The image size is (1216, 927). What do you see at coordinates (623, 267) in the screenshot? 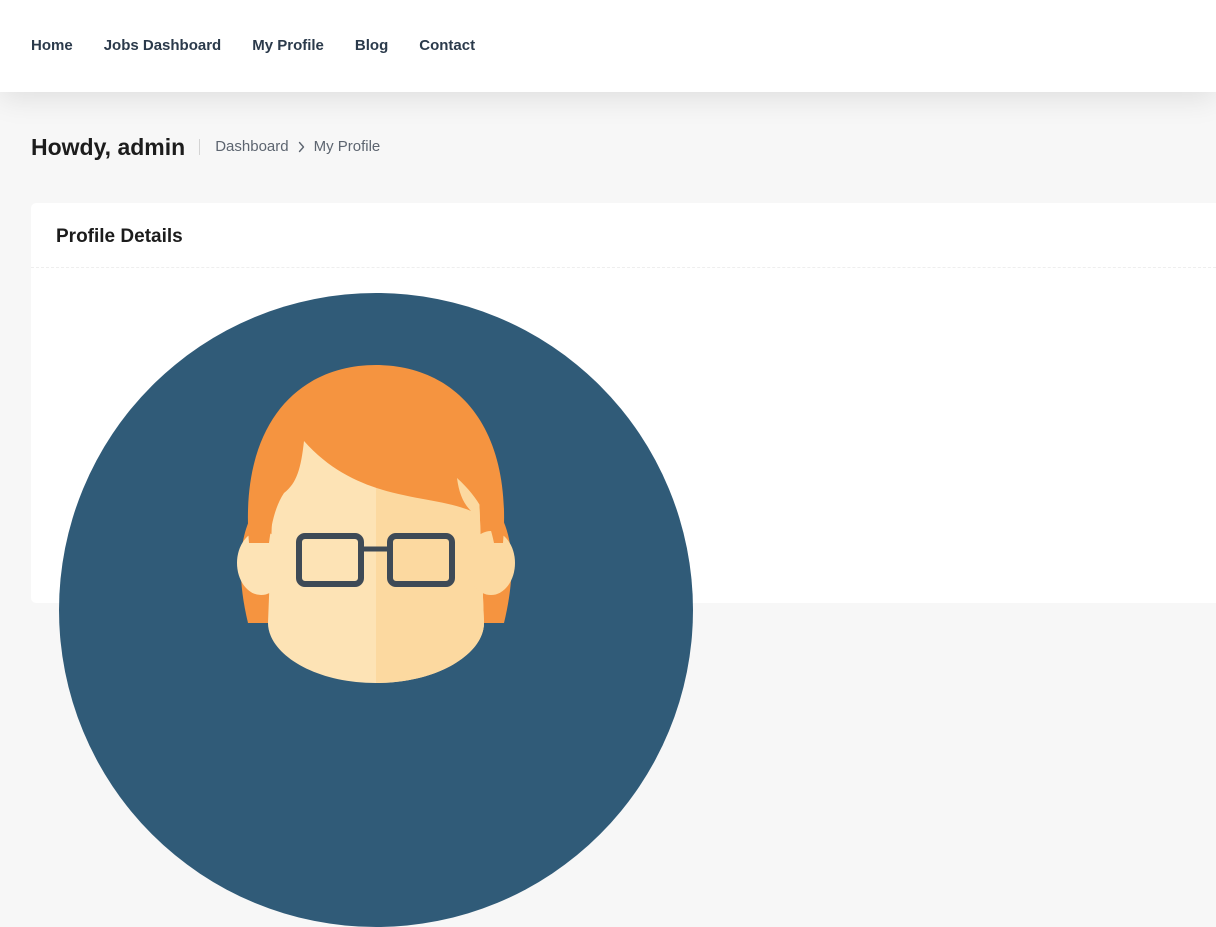
I see `card-divider` at bounding box center [623, 267].